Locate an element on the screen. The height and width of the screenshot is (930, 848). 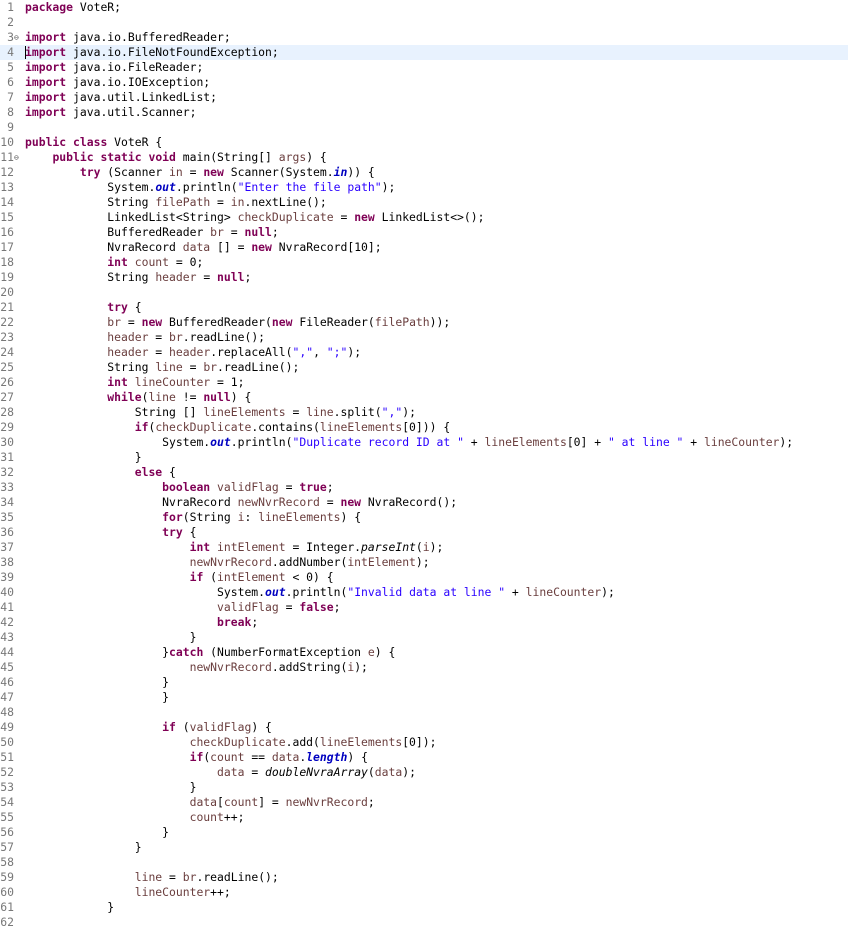
code-line: 9 is located at coordinates (424, 127).